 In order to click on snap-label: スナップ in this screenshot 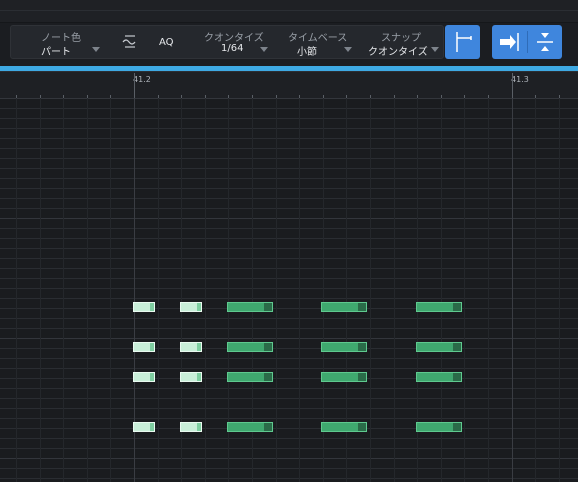, I will do `click(401, 38)`.